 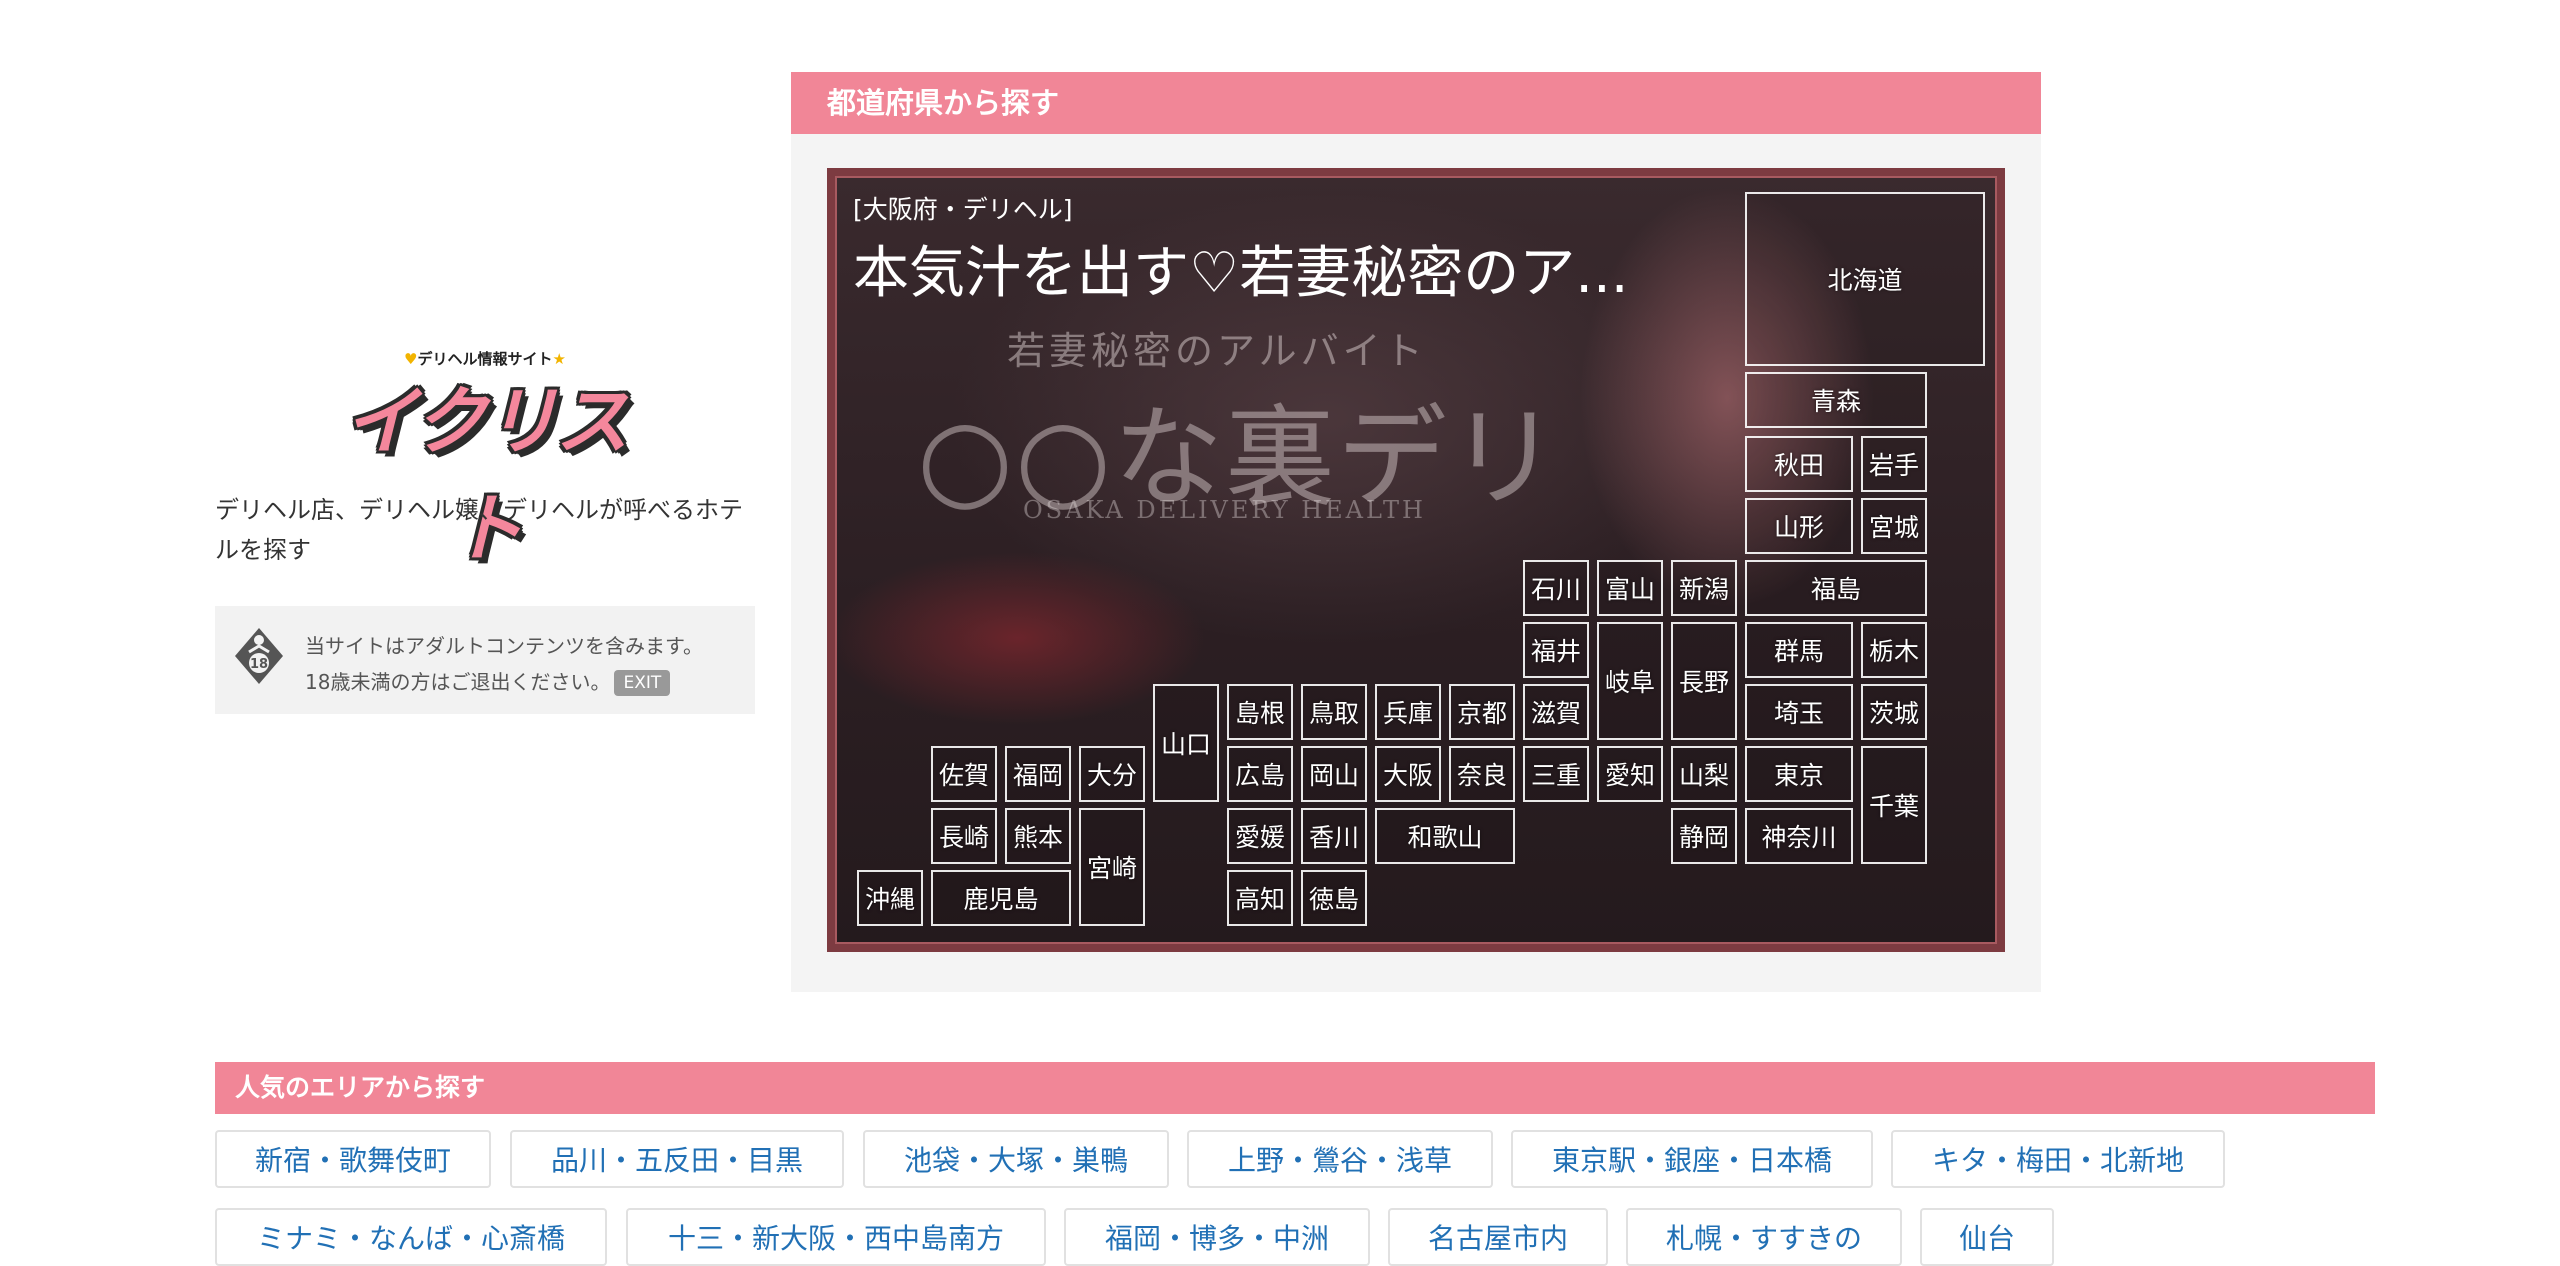 What do you see at coordinates (1445, 836) in the screenshot?
I see `pref-wakayama: 和歌山` at bounding box center [1445, 836].